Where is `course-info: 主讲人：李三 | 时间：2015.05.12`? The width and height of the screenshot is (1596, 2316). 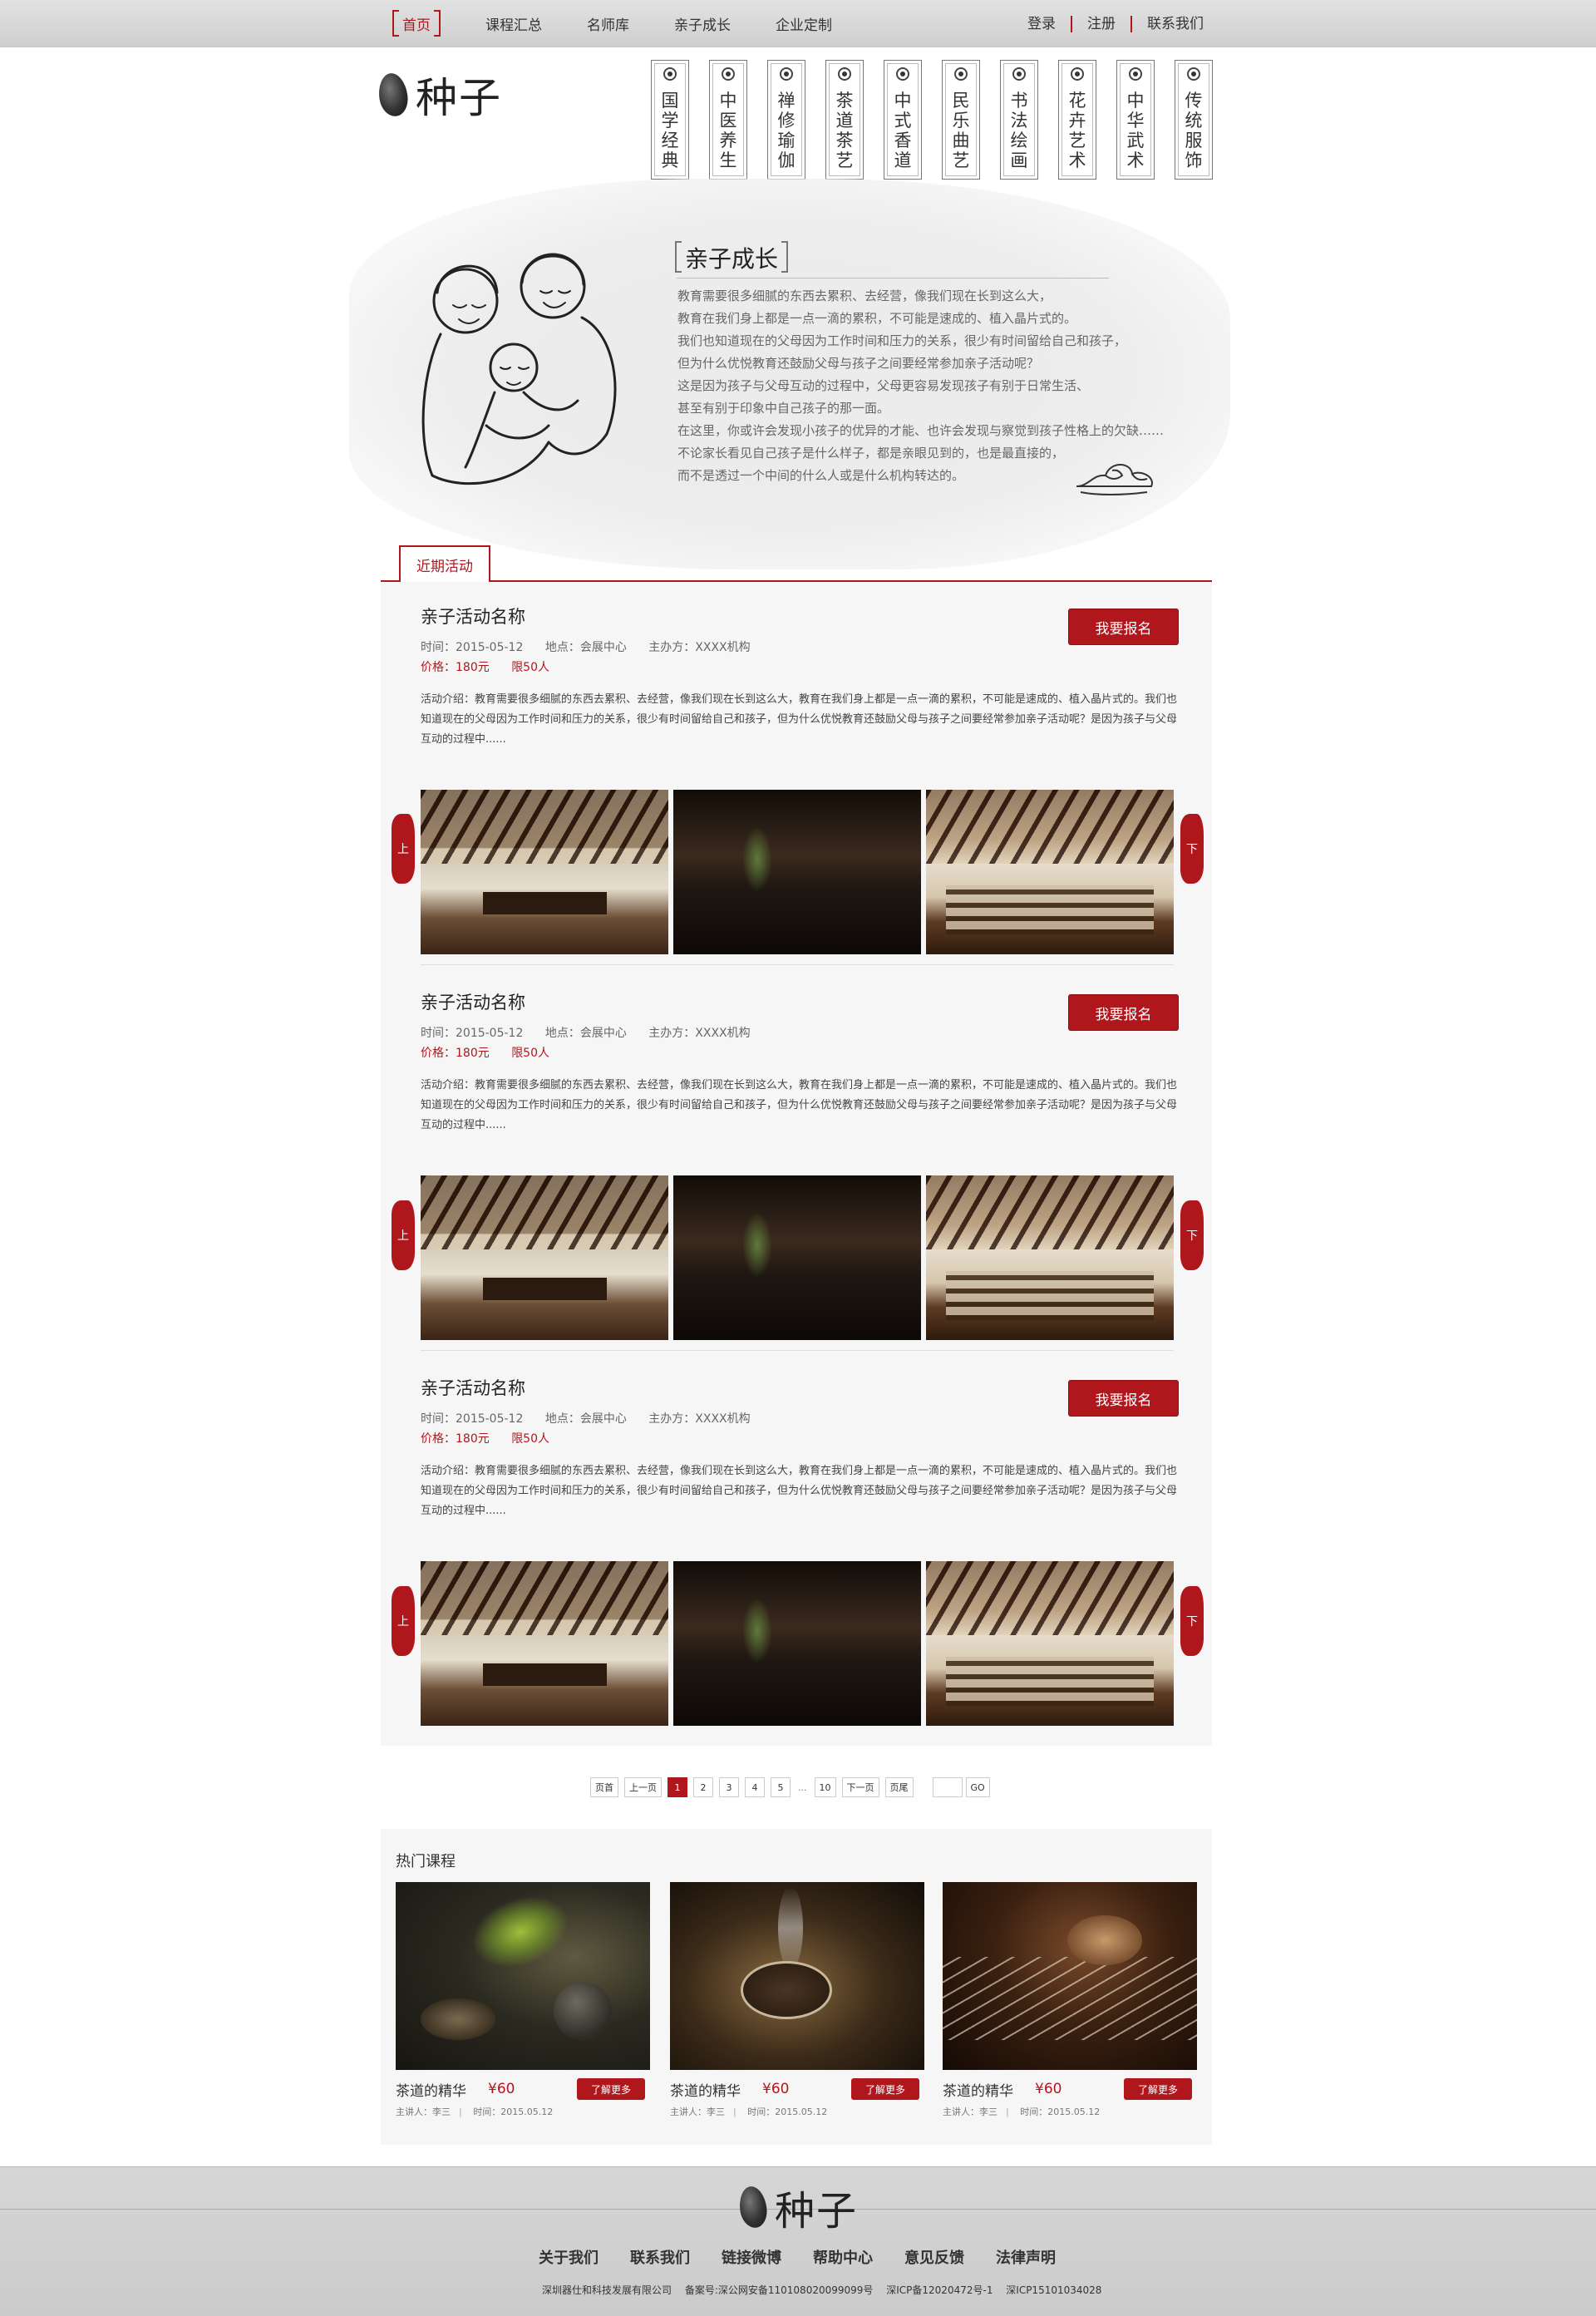 course-info: 主讲人：李三 | 时间：2015.05.12 is located at coordinates (475, 2112).